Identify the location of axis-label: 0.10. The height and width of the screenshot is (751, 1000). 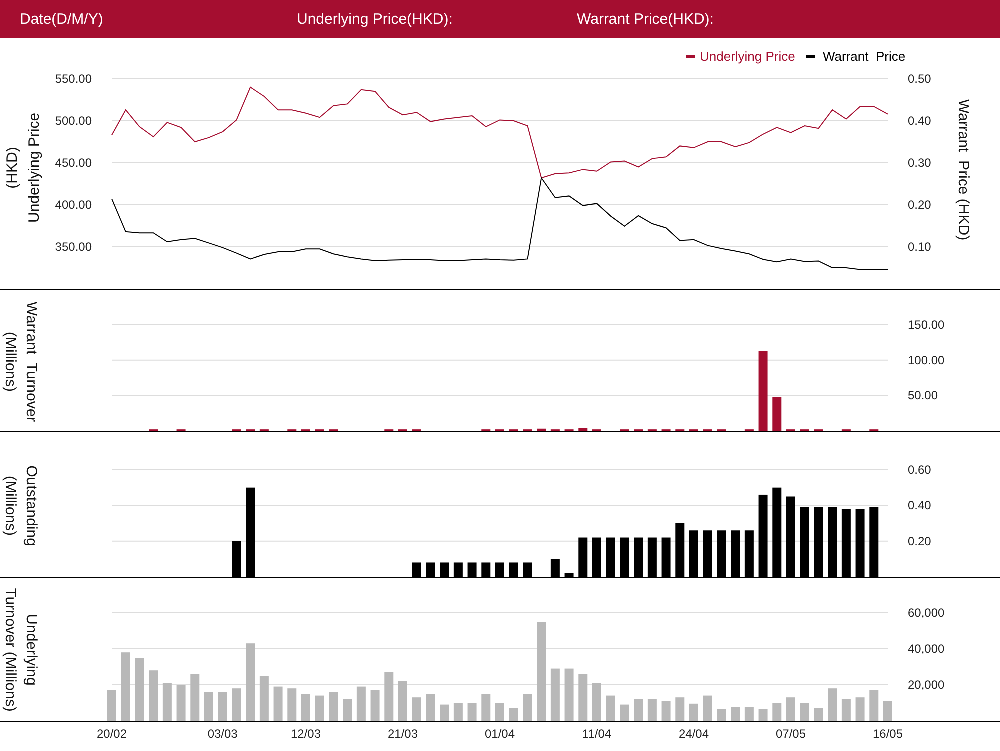
(920, 247).